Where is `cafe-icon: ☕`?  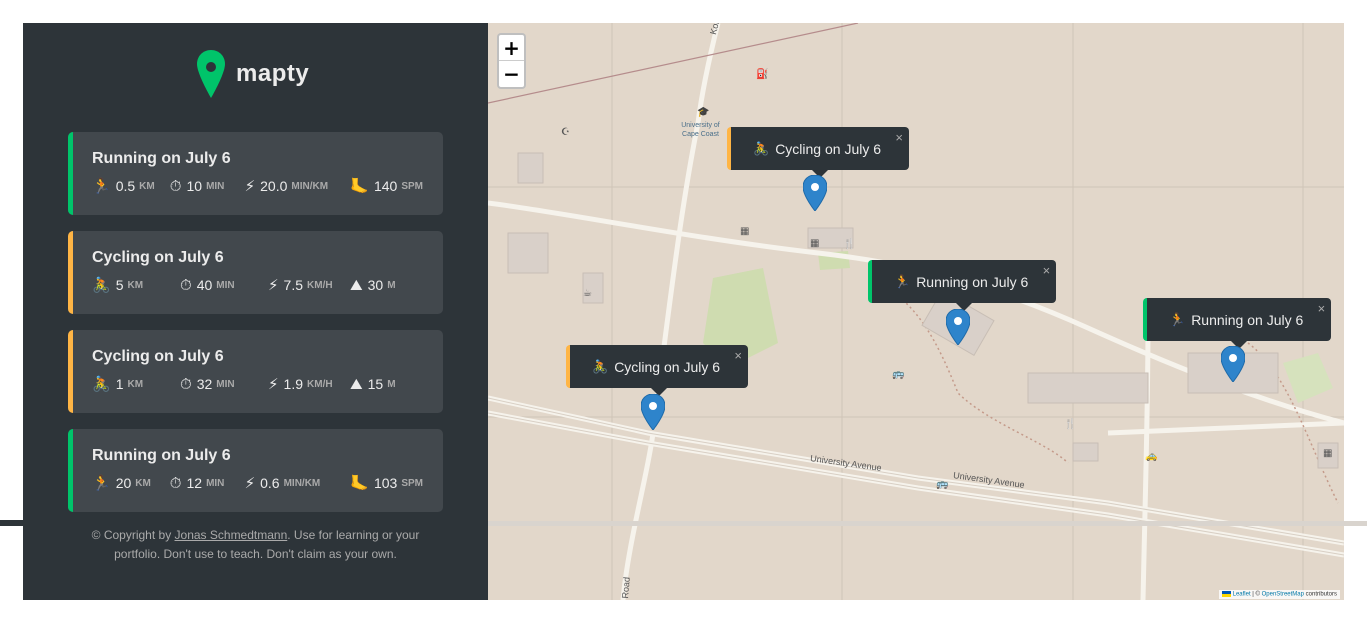 cafe-icon: ☕ is located at coordinates (587, 293).